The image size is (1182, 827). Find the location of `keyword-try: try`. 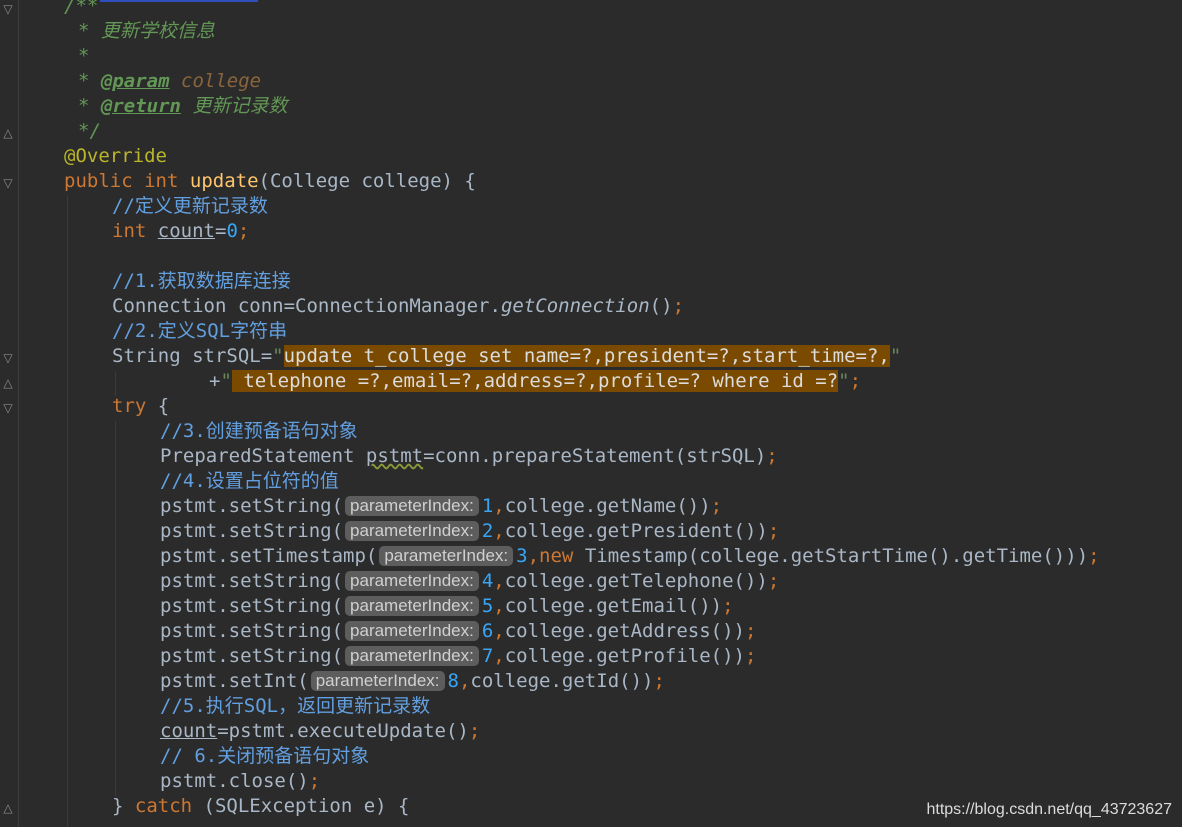

keyword-try: try is located at coordinates (129, 406).